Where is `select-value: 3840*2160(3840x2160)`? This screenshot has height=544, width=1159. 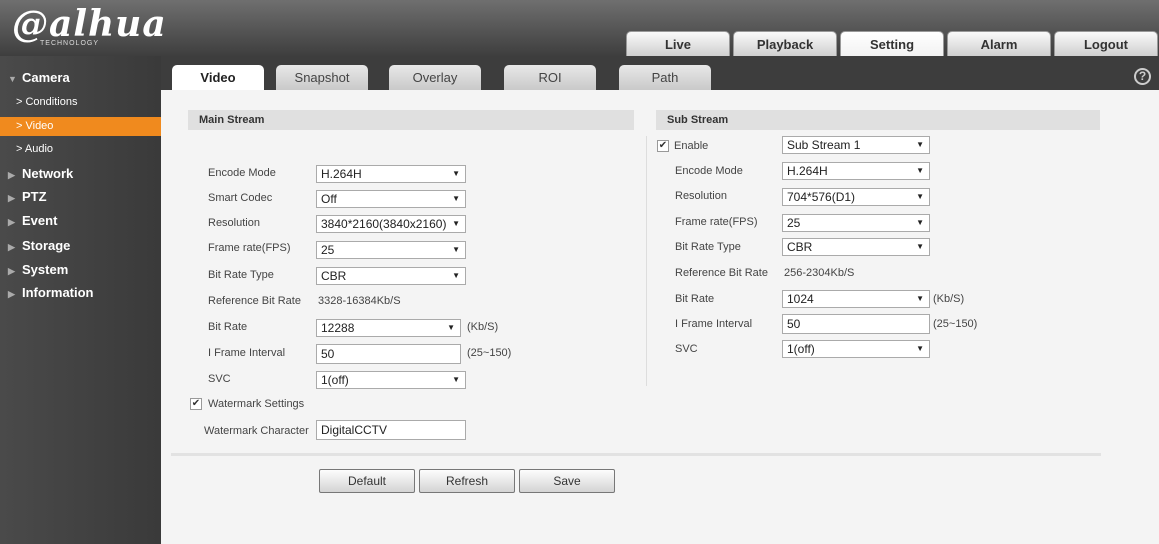 select-value: 3840*2160(3840x2160) is located at coordinates (384, 224).